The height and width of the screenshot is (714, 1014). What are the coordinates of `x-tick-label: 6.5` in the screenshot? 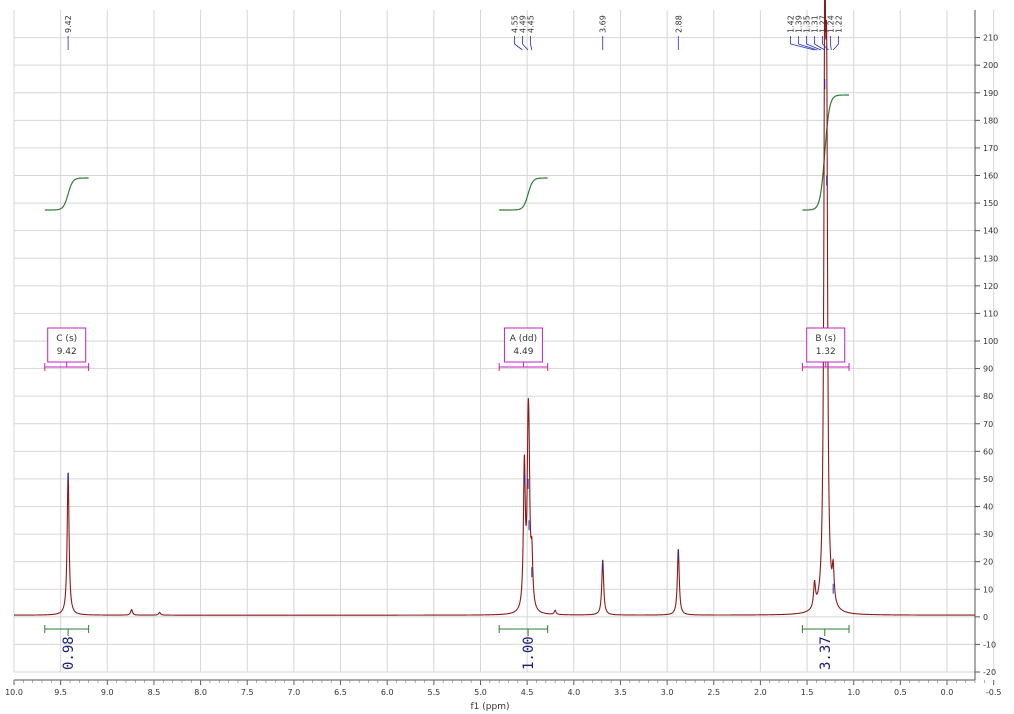 It's located at (340, 692).